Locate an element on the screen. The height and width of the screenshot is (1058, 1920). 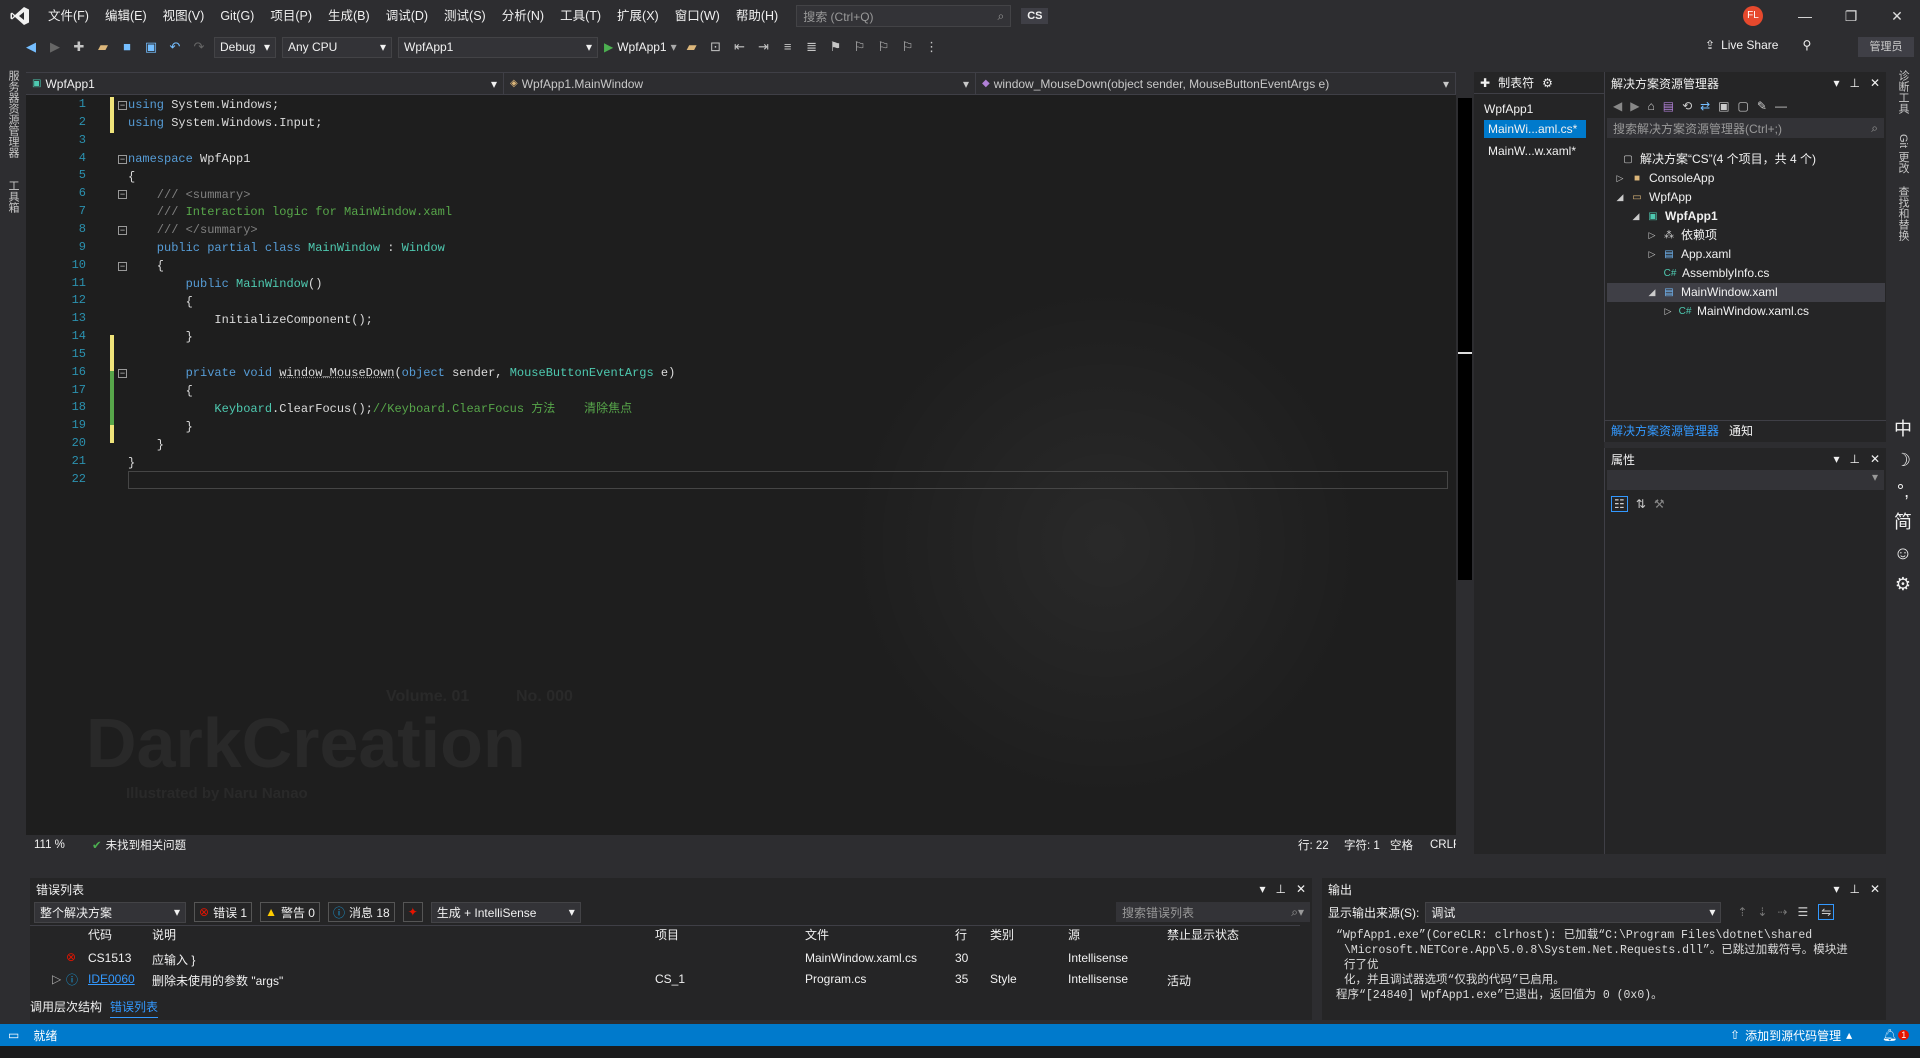
zoom-level: 111 % is located at coordinates (52, 845).